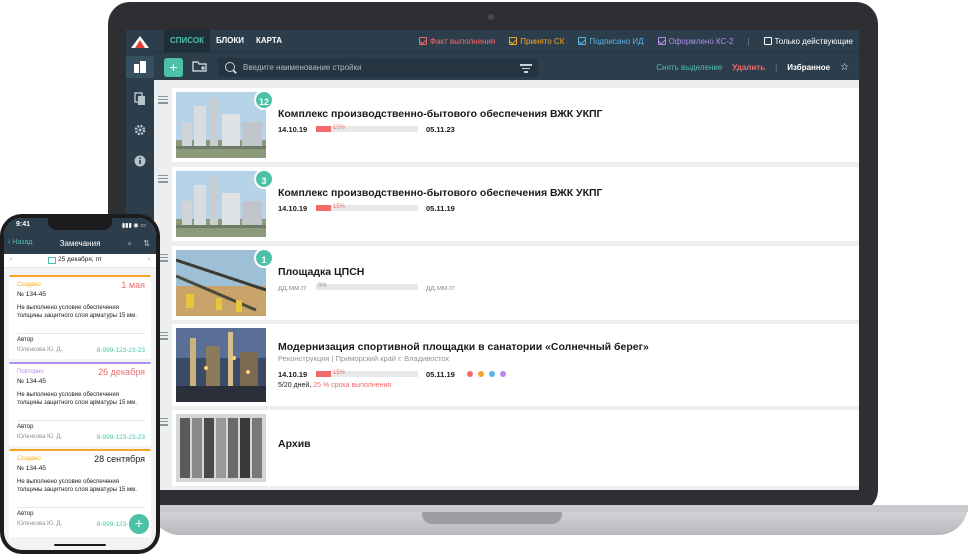 The height and width of the screenshot is (554, 968). What do you see at coordinates (140, 42) in the screenshot?
I see `logo-icon` at bounding box center [140, 42].